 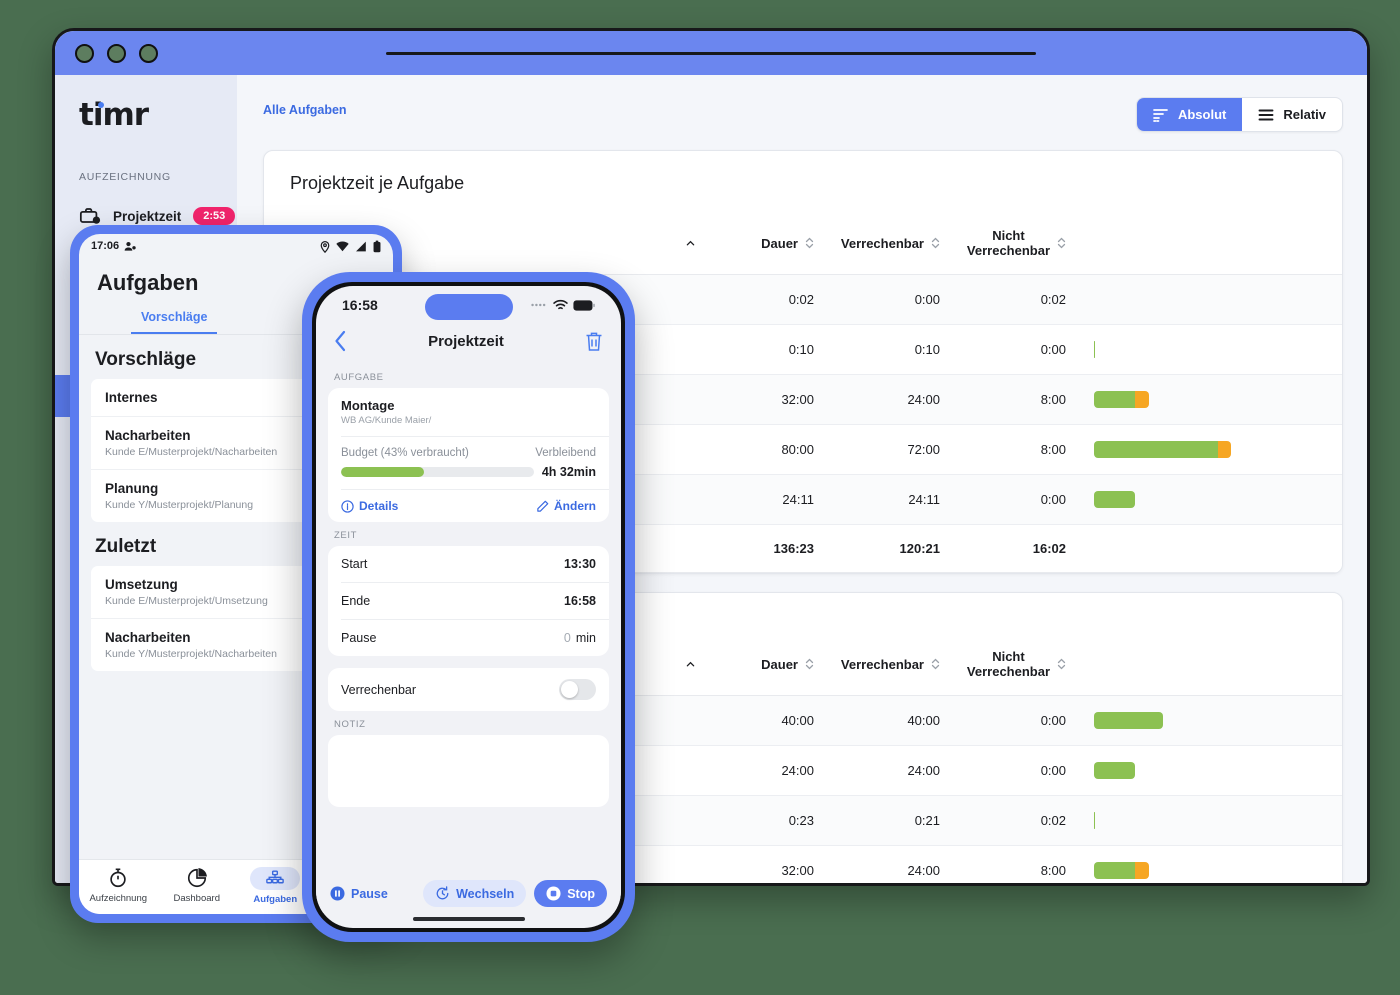 What do you see at coordinates (369, 506) in the screenshot?
I see `details-link: Details` at bounding box center [369, 506].